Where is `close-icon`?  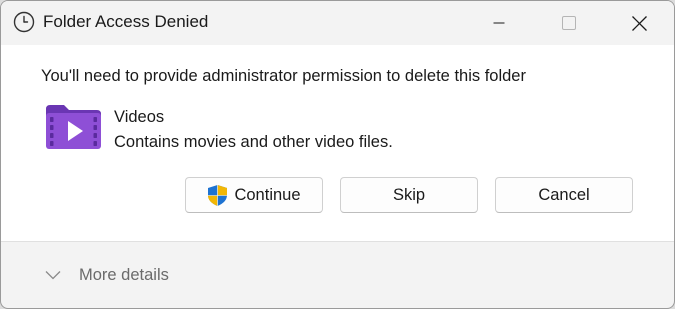 close-icon is located at coordinates (639, 23).